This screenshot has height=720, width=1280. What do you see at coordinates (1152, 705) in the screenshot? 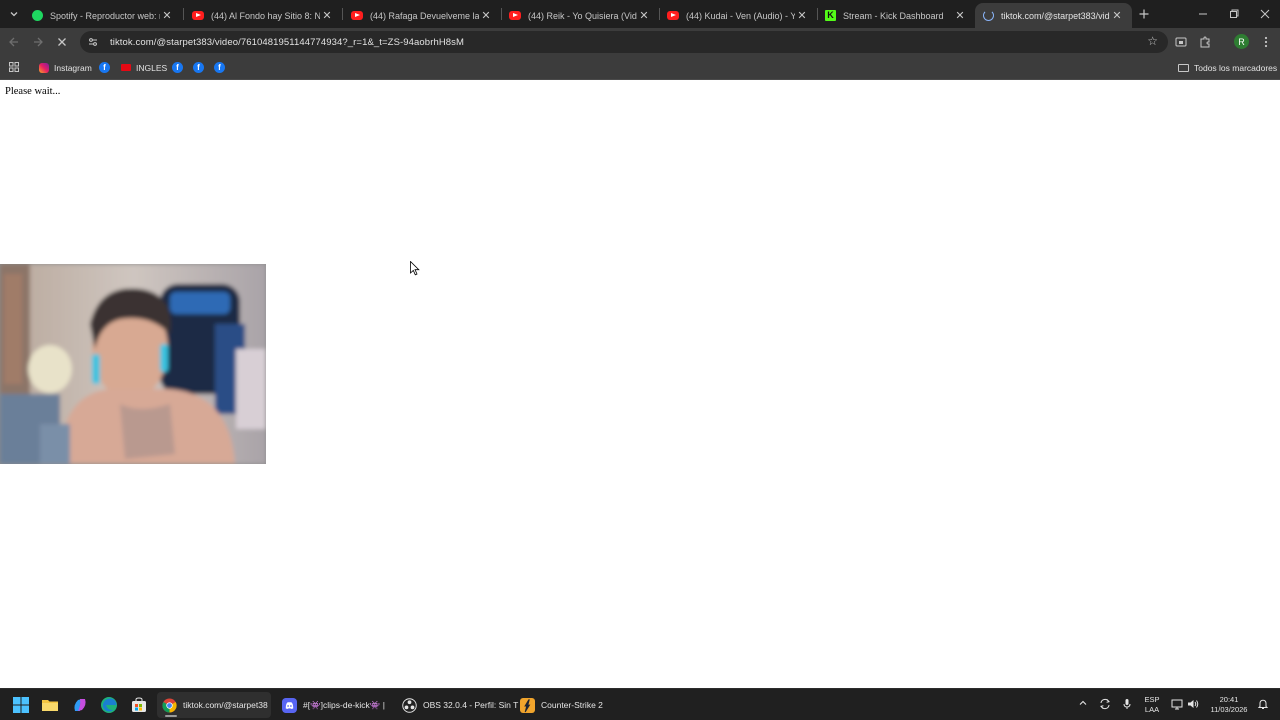
I see `input-language-indicator: ESP LAA` at bounding box center [1152, 705].